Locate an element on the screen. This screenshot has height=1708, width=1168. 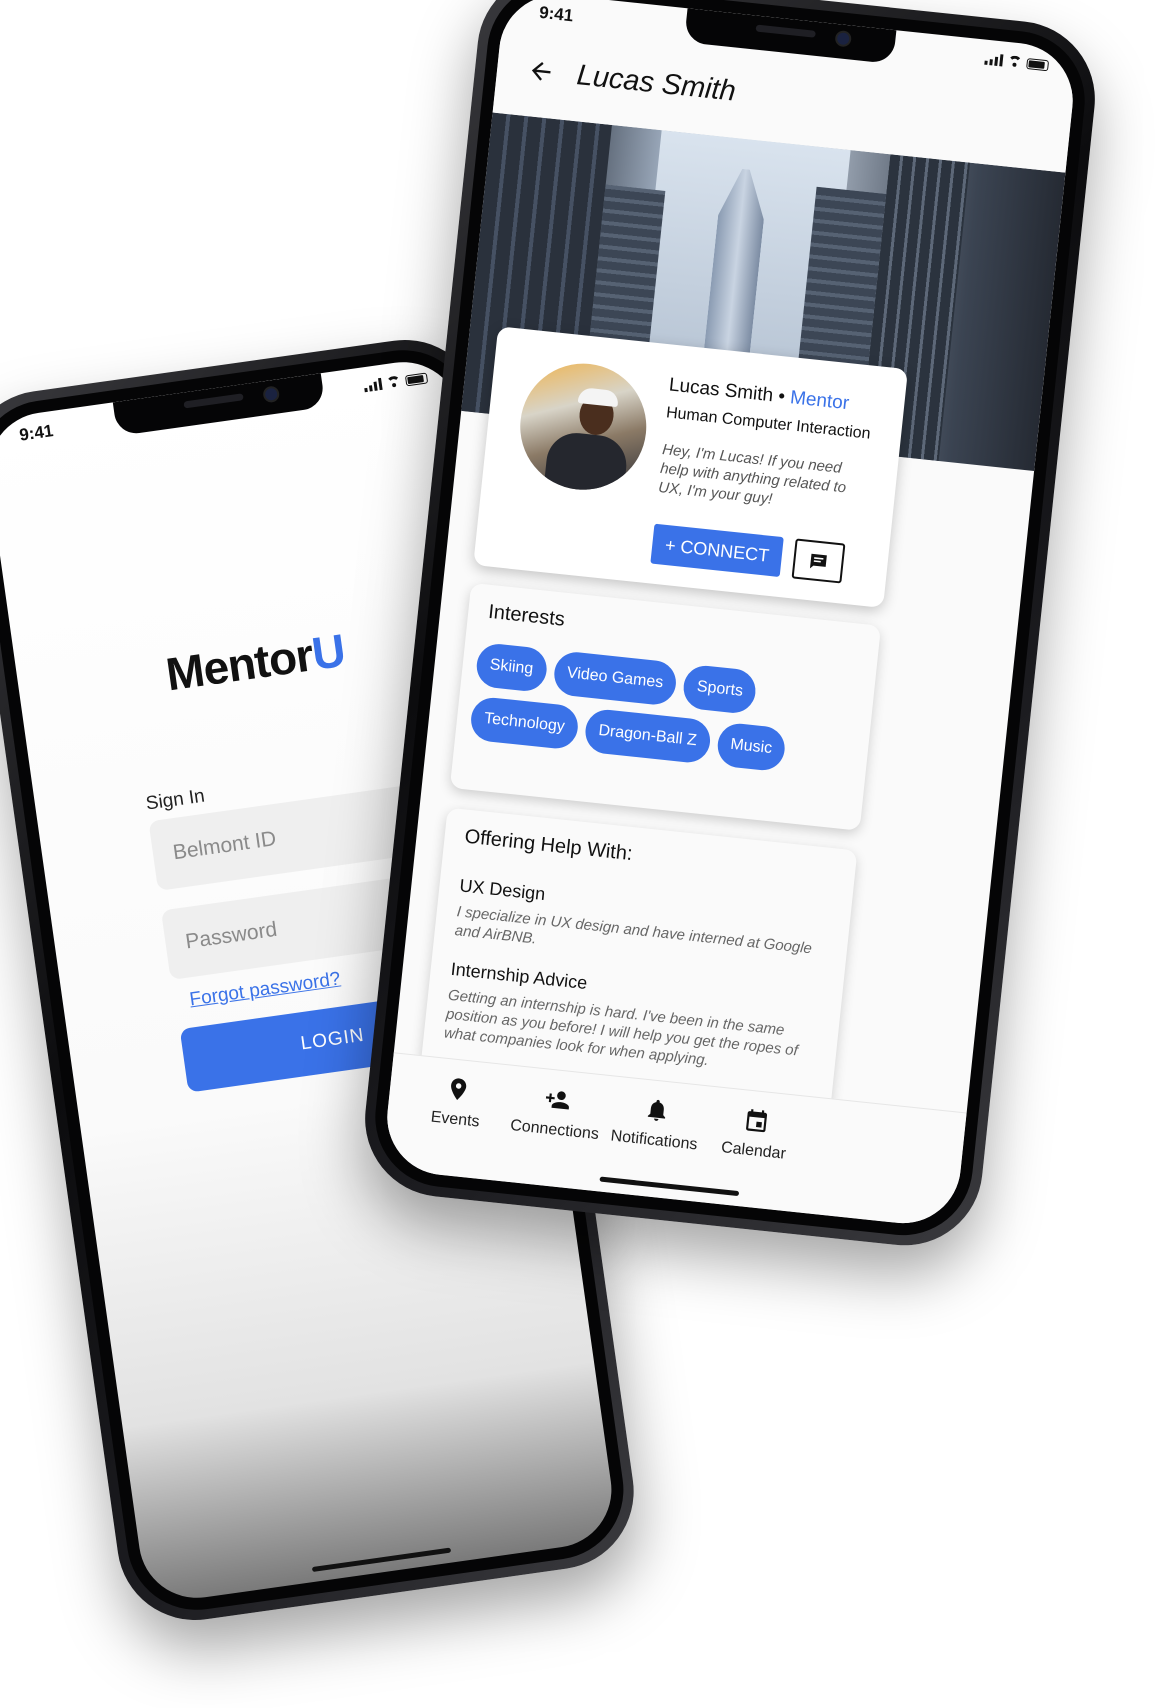
interest-chip: Sports is located at coordinates (720, 689).